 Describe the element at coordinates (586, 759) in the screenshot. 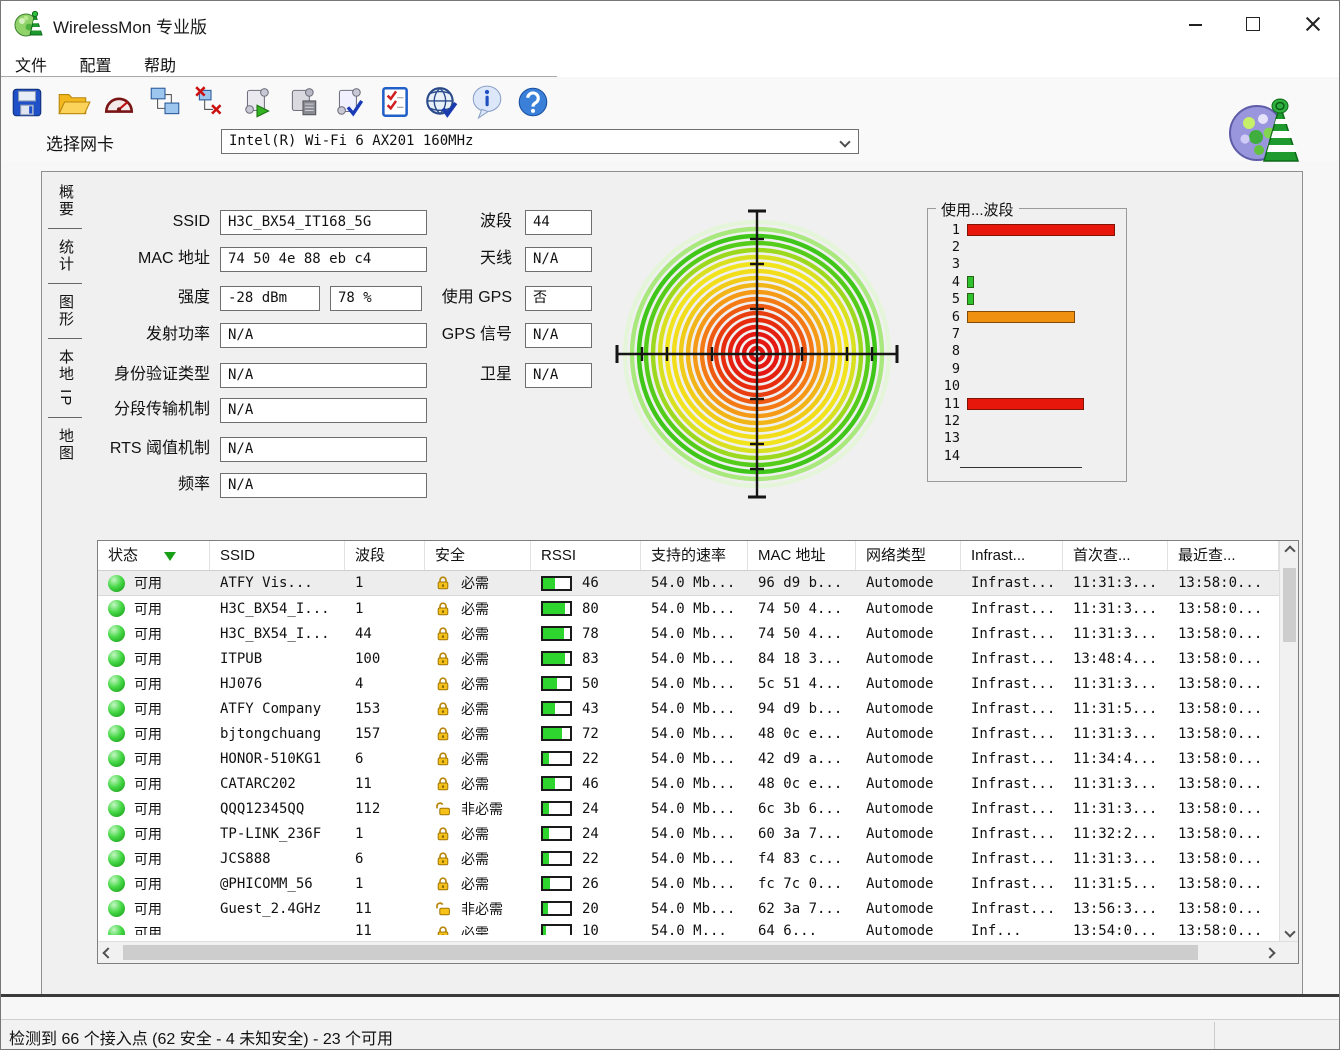

I see `cell-rssi: 22` at that location.